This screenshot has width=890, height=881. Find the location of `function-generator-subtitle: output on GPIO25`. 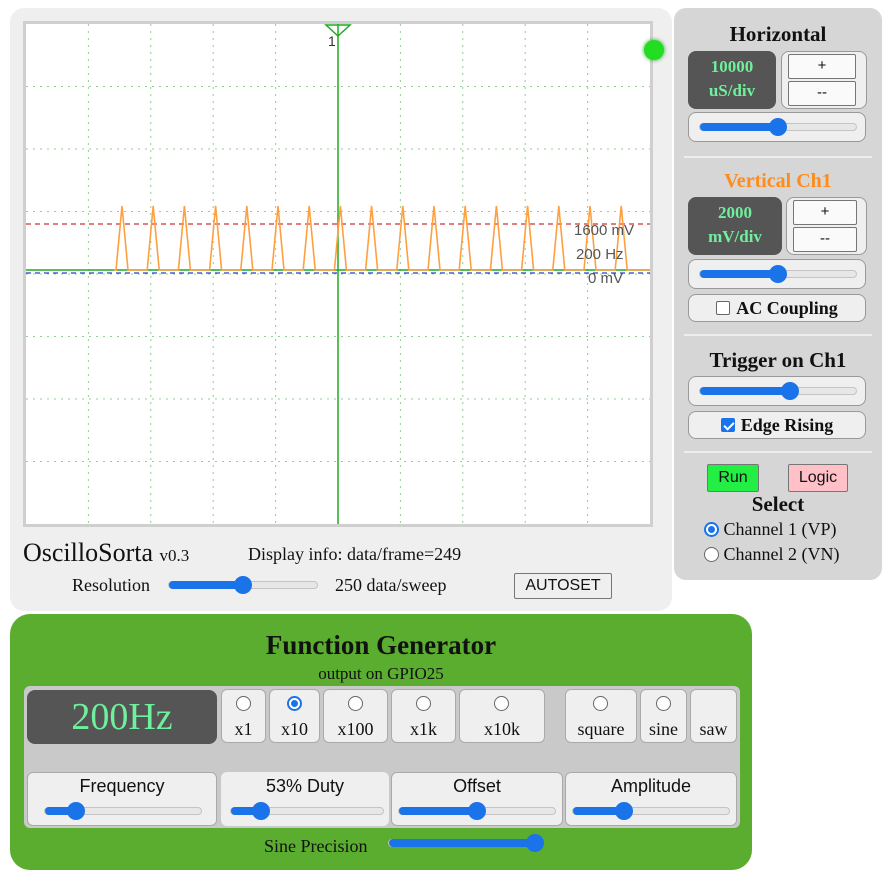

function-generator-subtitle: output on GPIO25 is located at coordinates (381, 673).